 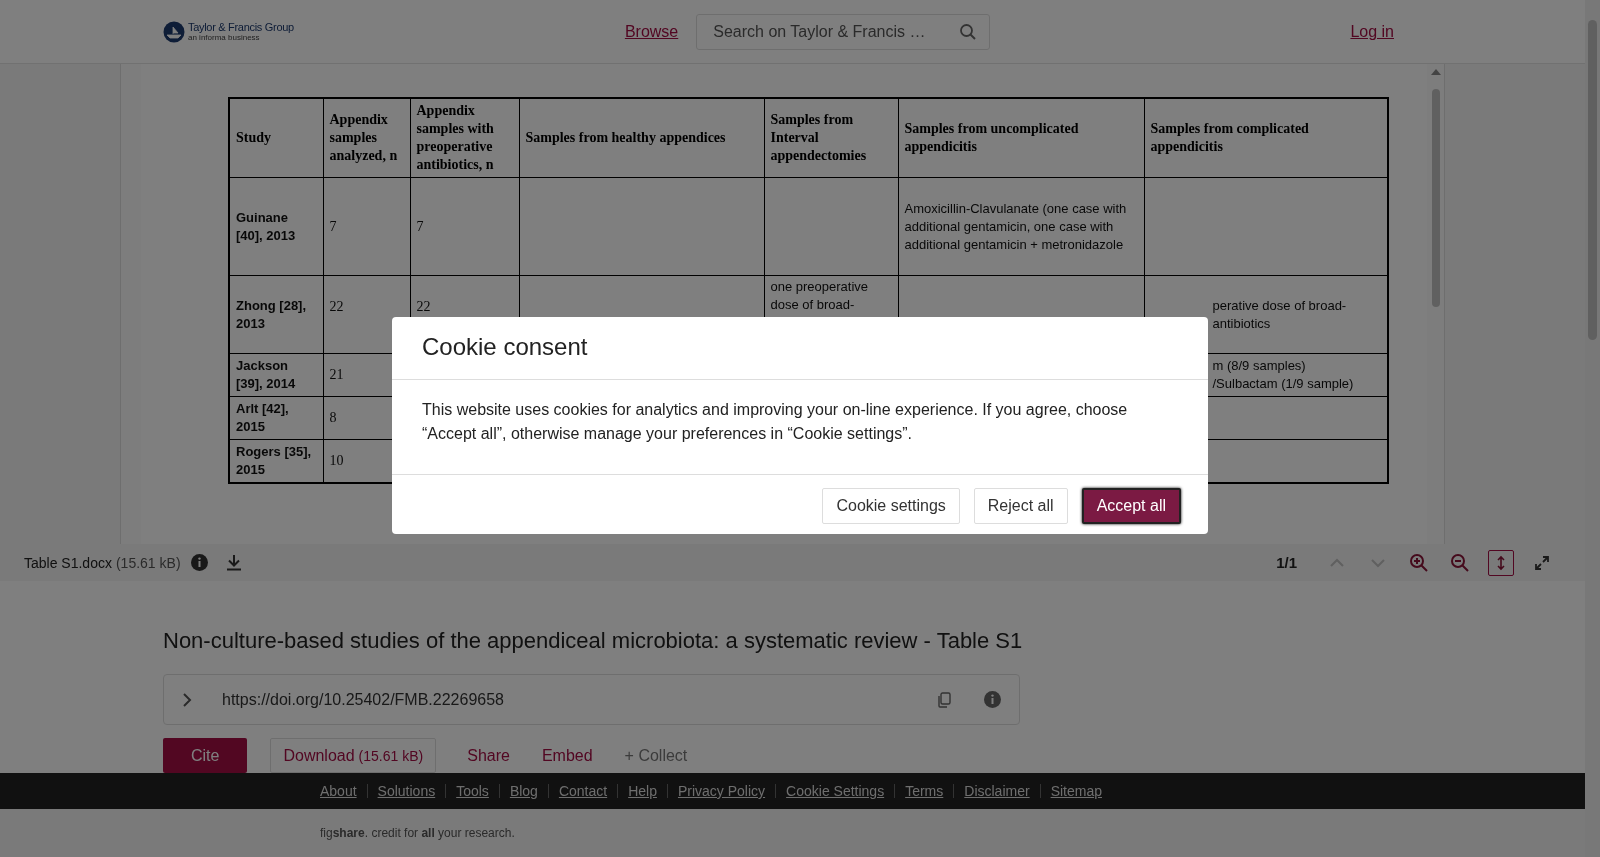 I want to click on chevron-right-icon, so click(x=187, y=699).